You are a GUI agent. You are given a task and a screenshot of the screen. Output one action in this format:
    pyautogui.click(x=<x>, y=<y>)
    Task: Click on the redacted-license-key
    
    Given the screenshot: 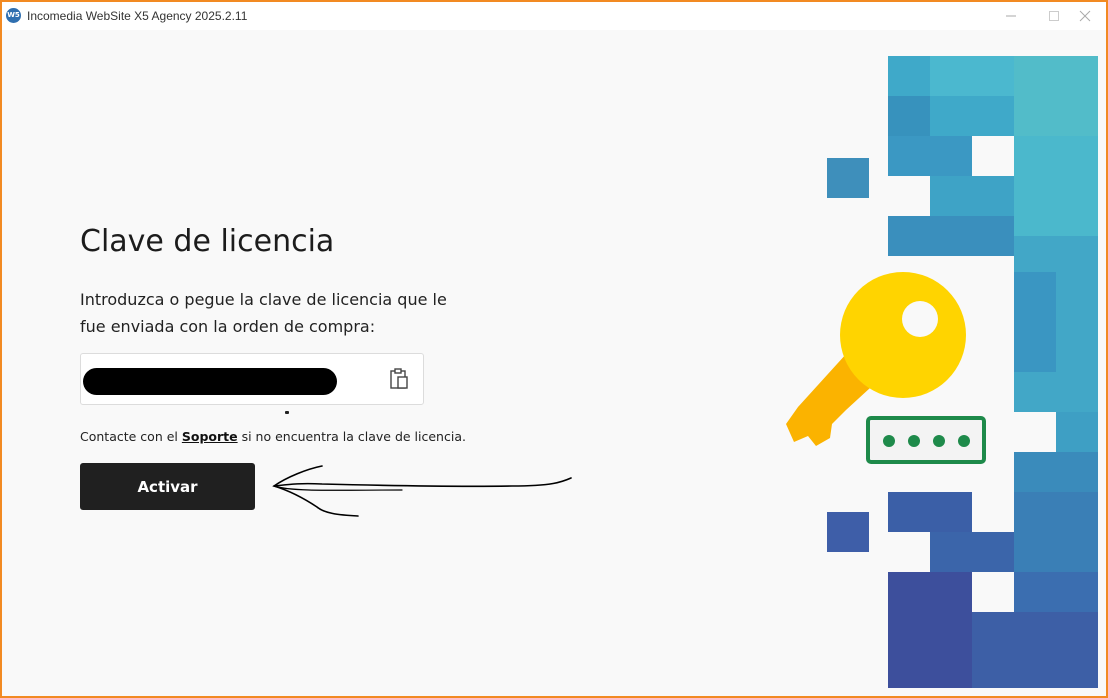 What is the action you would take?
    pyautogui.click(x=210, y=381)
    